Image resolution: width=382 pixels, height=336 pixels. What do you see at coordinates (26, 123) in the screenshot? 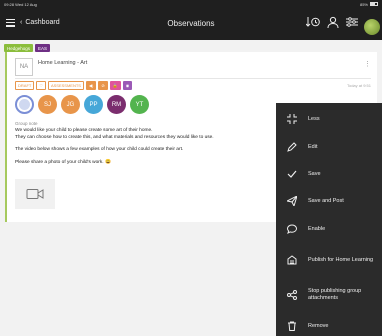
I see `note-label: Group note` at bounding box center [26, 123].